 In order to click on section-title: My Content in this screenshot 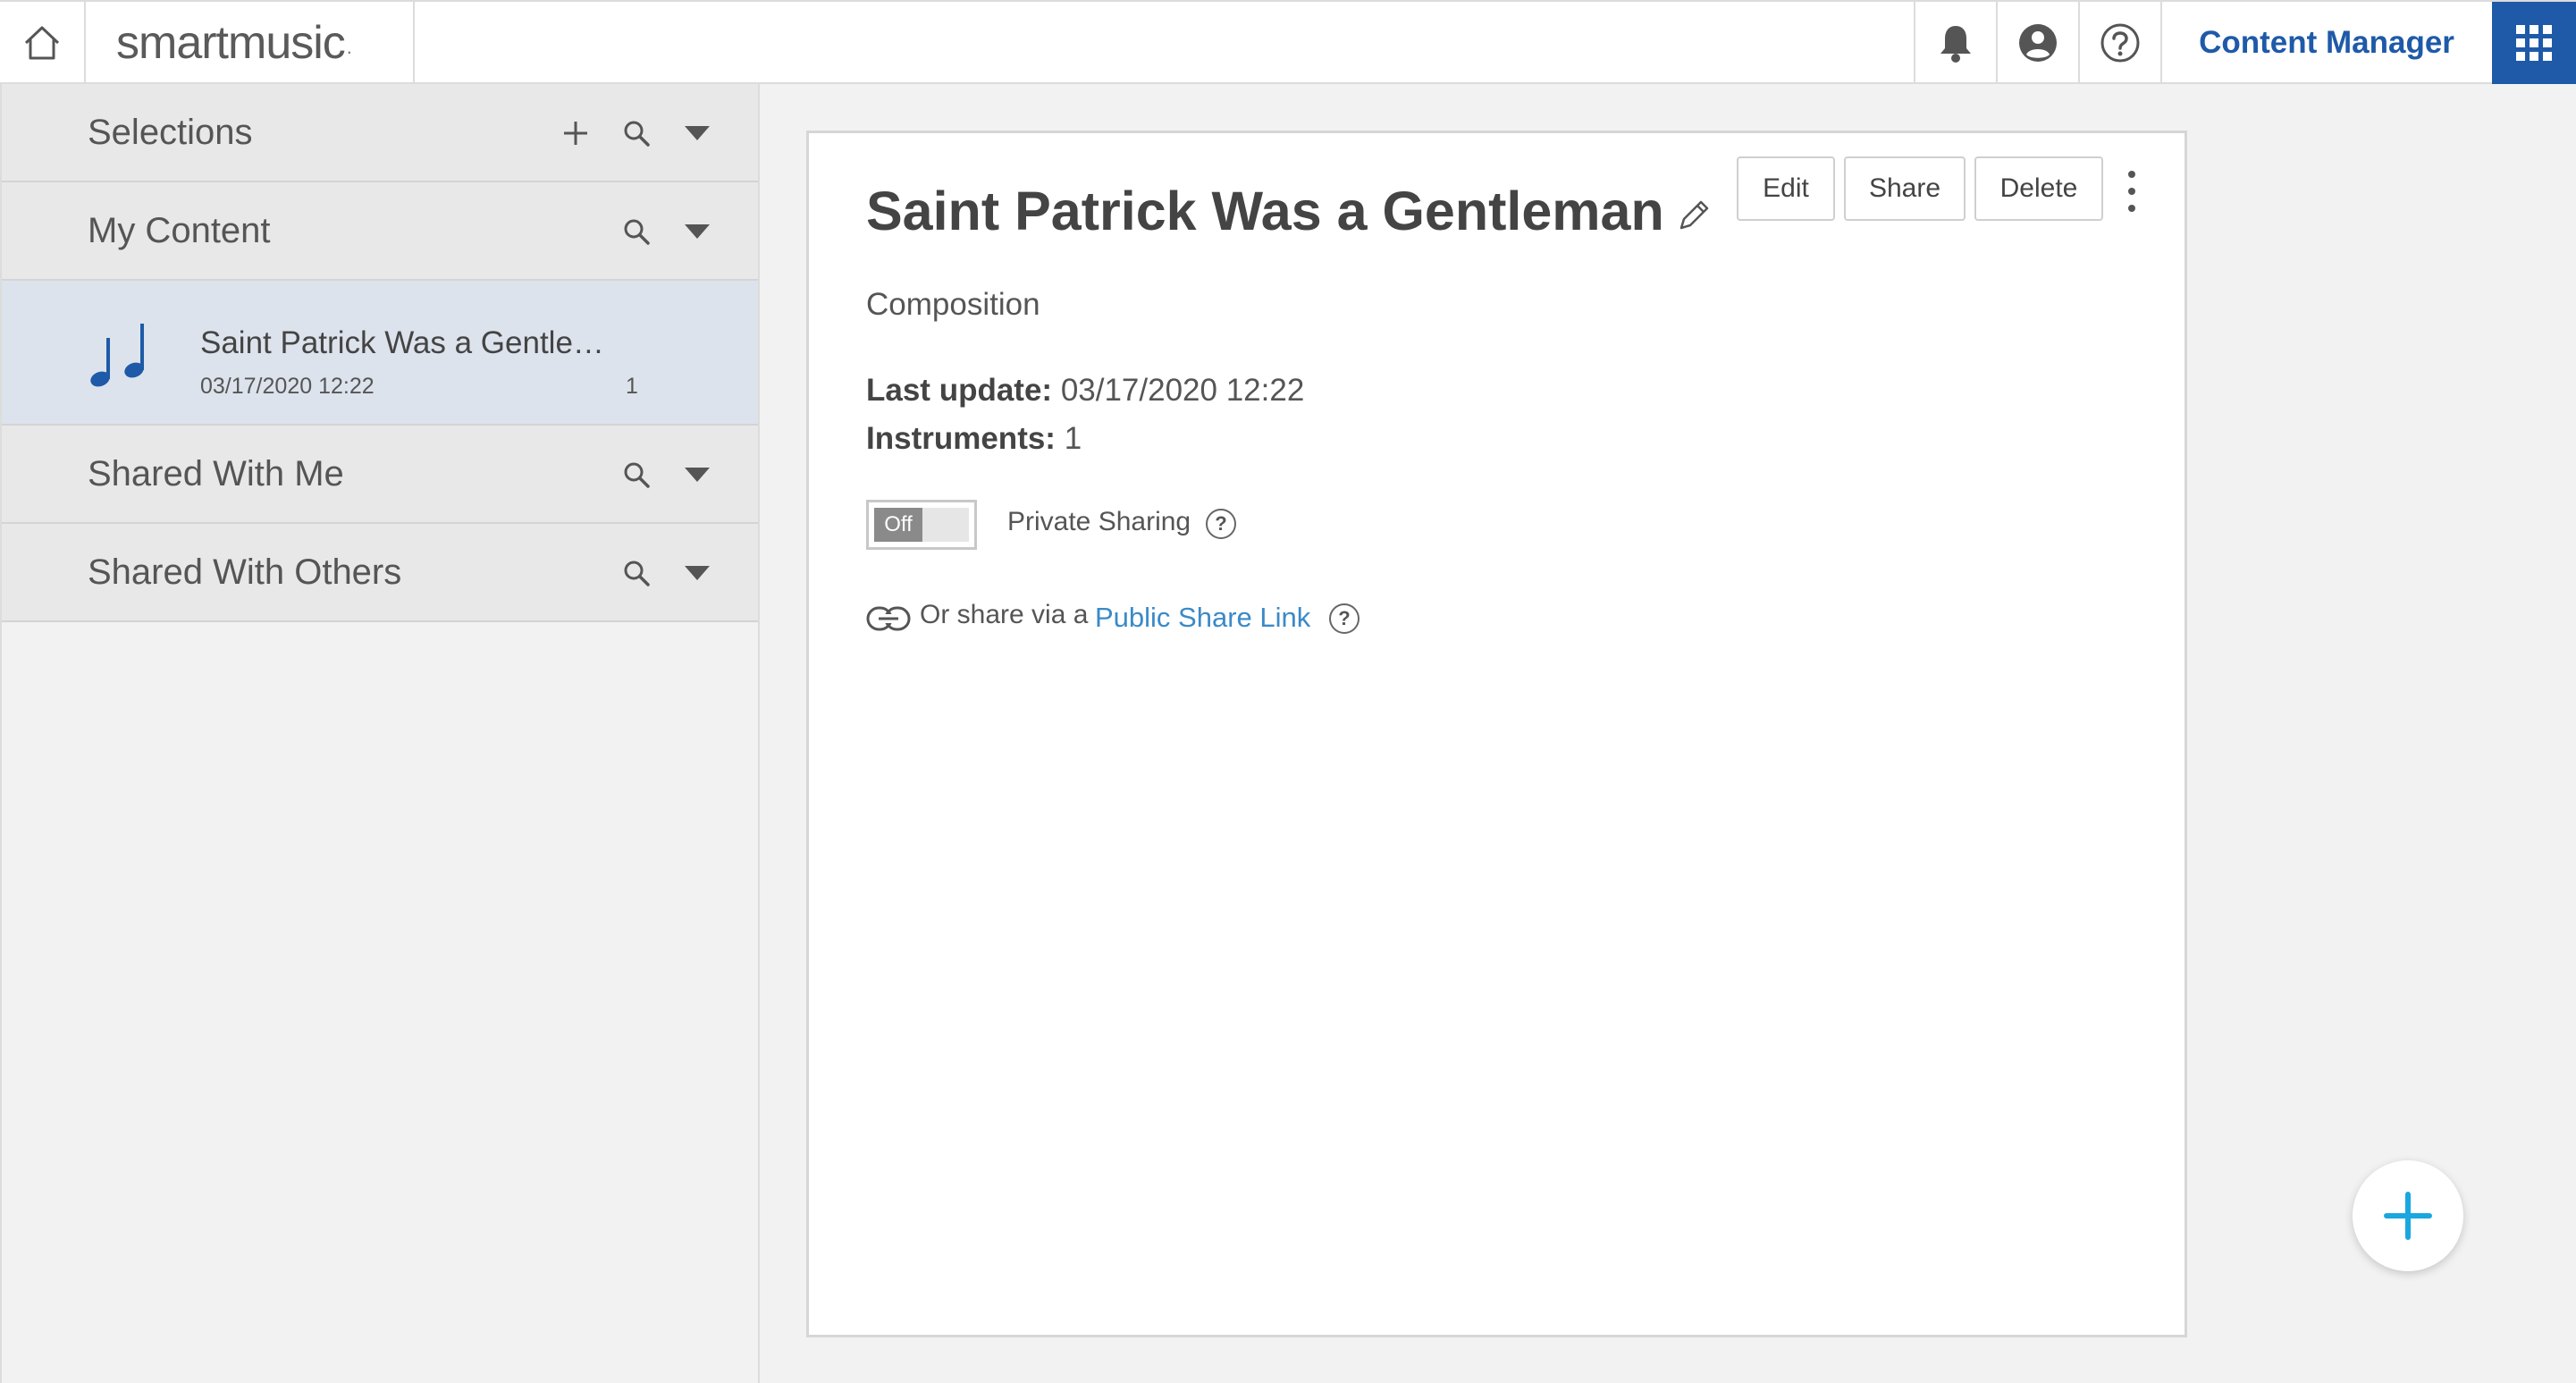, I will do `click(180, 230)`.